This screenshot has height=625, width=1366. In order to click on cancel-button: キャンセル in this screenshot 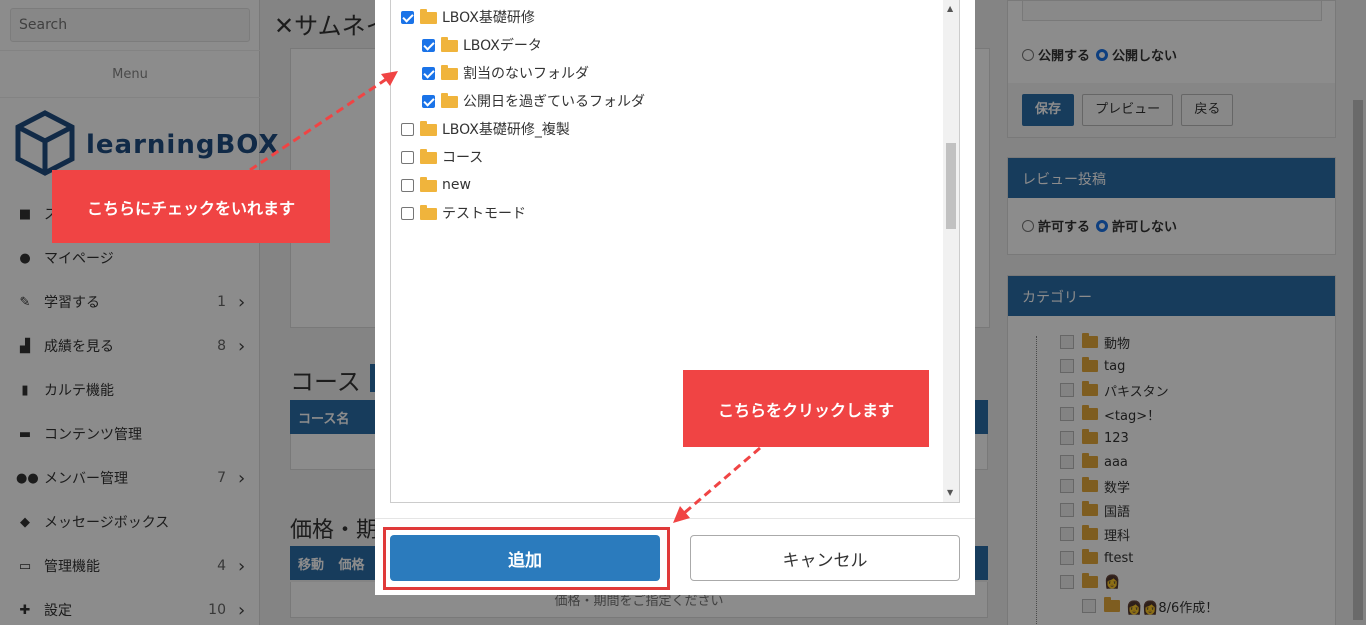, I will do `click(825, 558)`.